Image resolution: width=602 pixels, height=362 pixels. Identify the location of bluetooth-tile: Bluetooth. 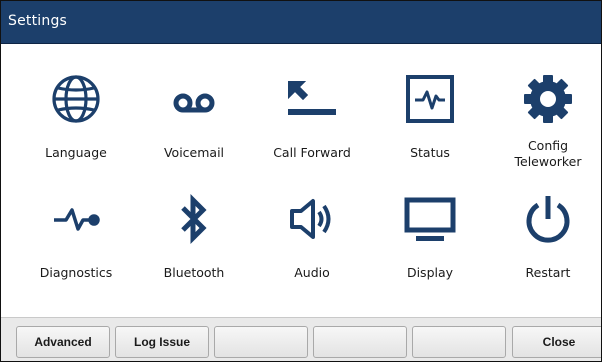
(194, 237).